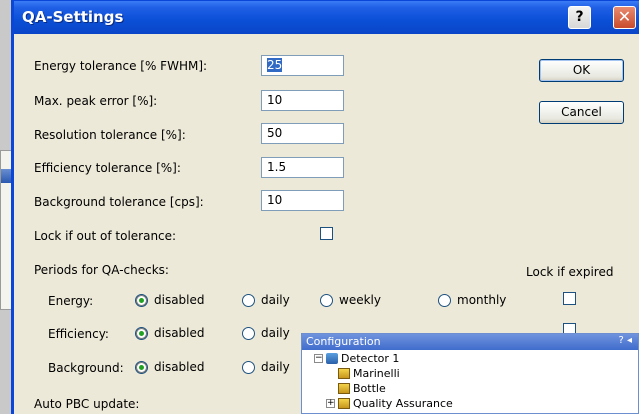  I want to click on lock-out-of-tolerance-label: Lock if out of tolerance:, so click(105, 236).